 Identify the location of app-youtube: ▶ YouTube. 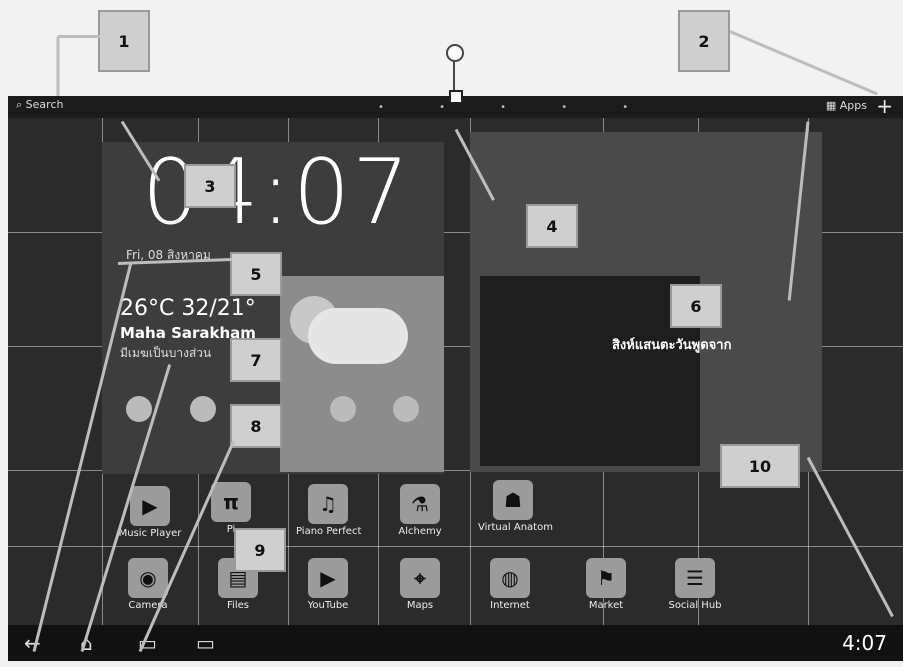
(328, 584).